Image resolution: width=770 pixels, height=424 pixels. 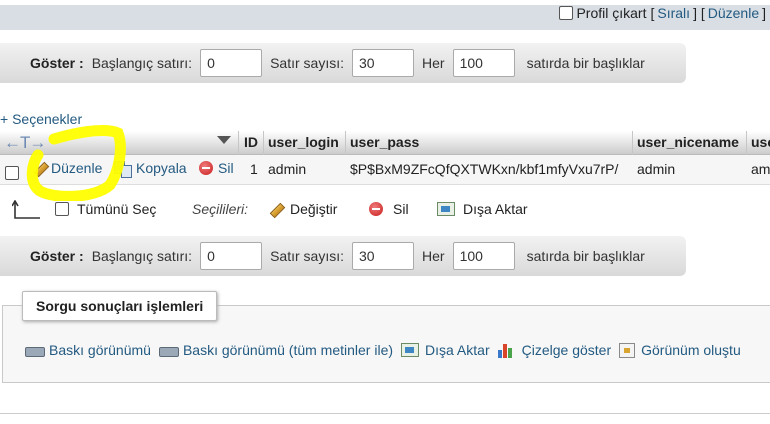 What do you see at coordinates (733, 13) in the screenshot?
I see `edit-link: Düzenle` at bounding box center [733, 13].